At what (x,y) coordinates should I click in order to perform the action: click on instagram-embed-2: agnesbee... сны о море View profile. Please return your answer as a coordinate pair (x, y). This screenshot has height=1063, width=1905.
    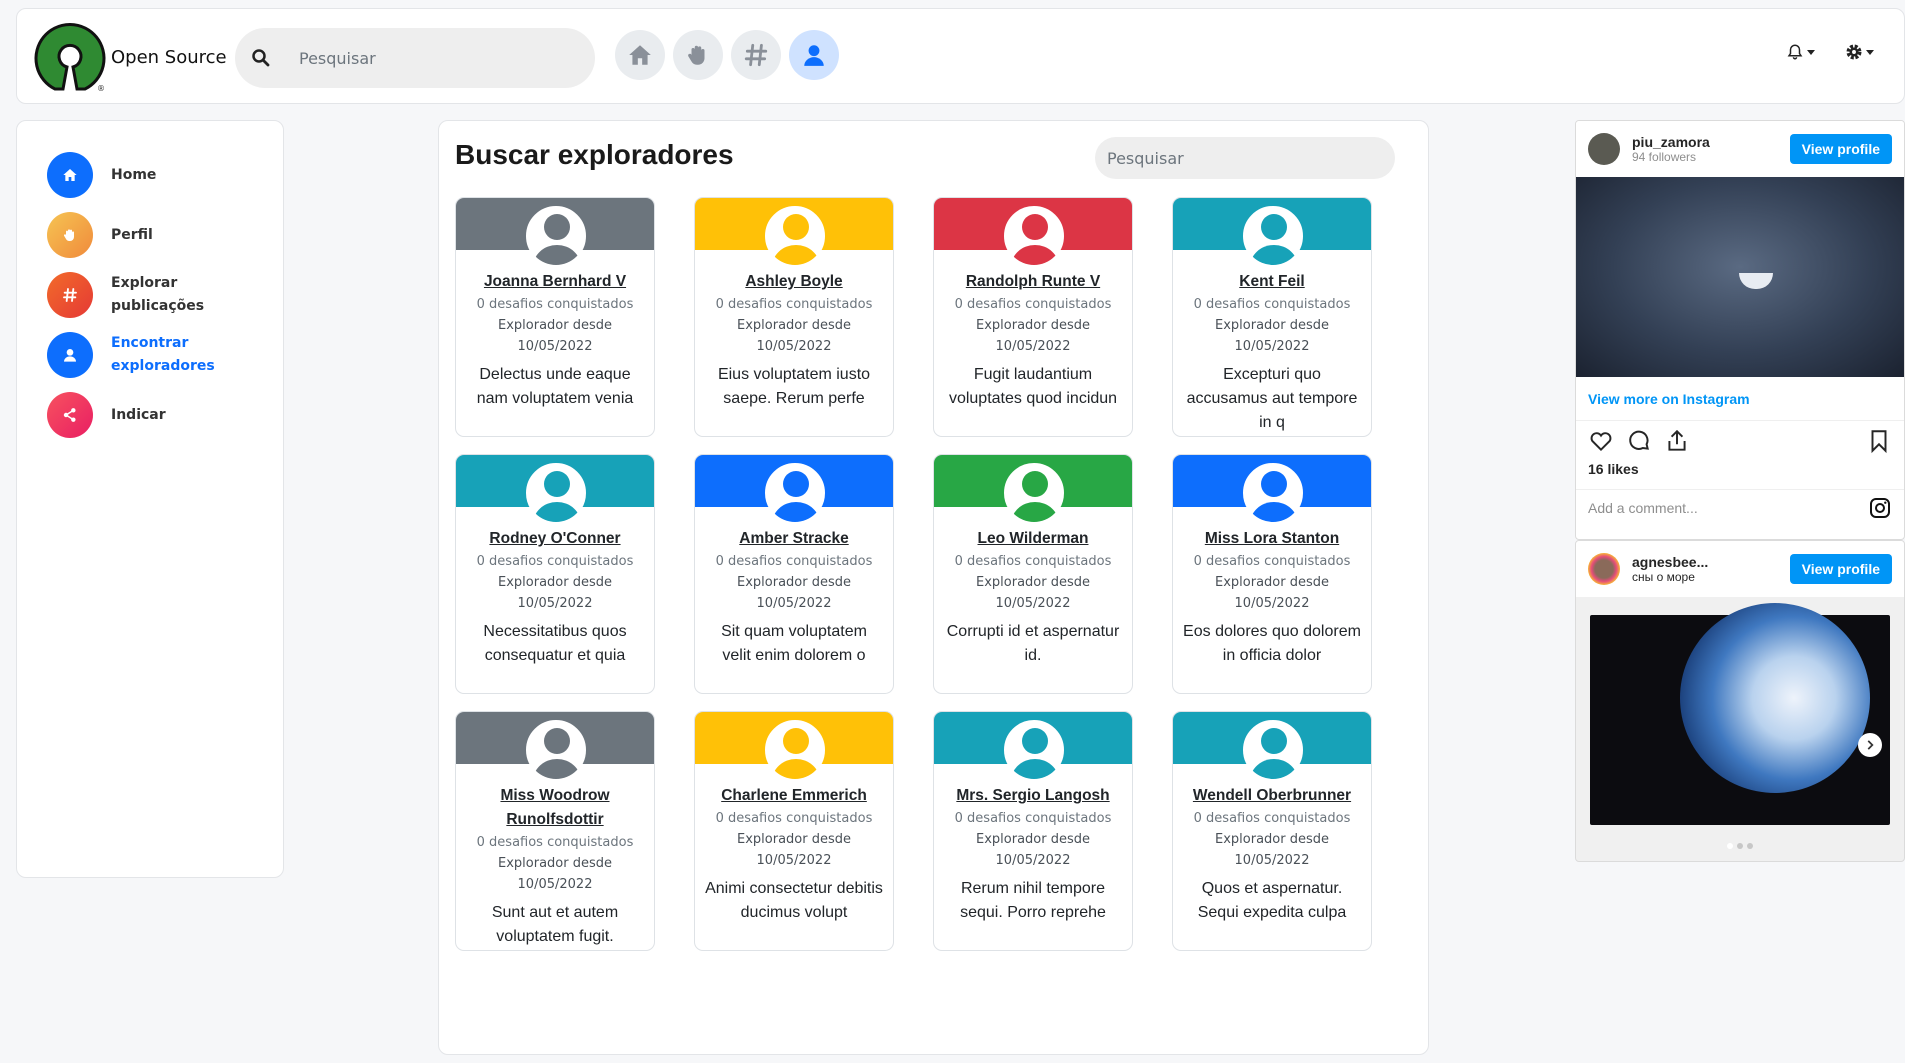
    Looking at the image, I should click on (1740, 701).